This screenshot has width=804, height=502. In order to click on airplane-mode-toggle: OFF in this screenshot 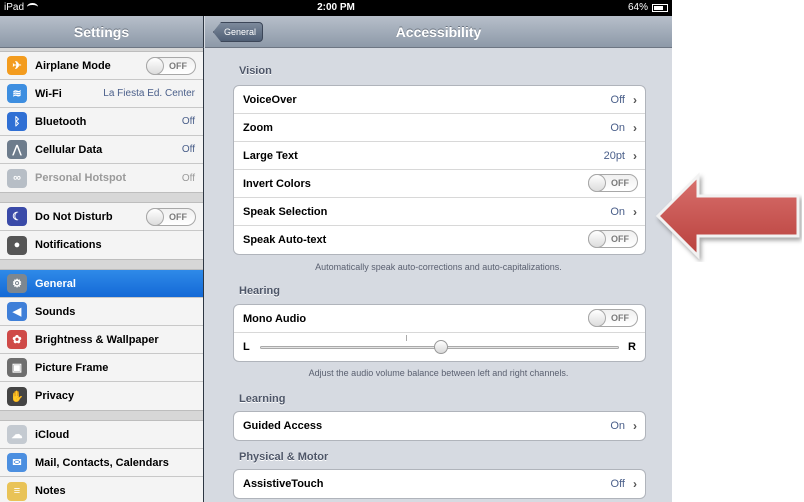, I will do `click(171, 66)`.